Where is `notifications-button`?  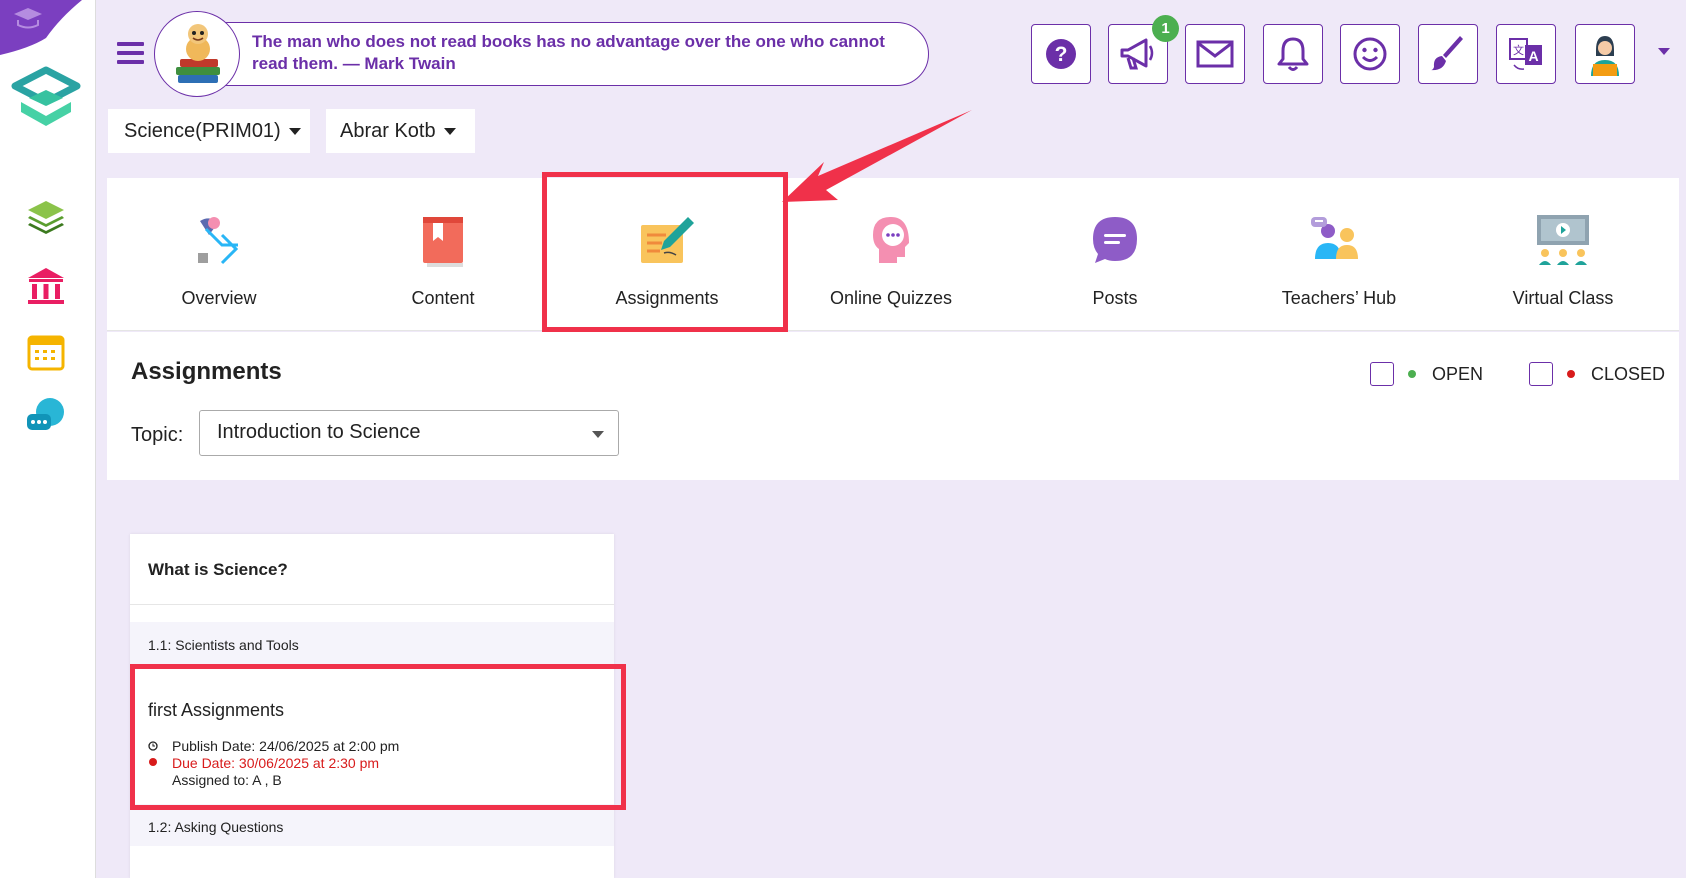 notifications-button is located at coordinates (1293, 54).